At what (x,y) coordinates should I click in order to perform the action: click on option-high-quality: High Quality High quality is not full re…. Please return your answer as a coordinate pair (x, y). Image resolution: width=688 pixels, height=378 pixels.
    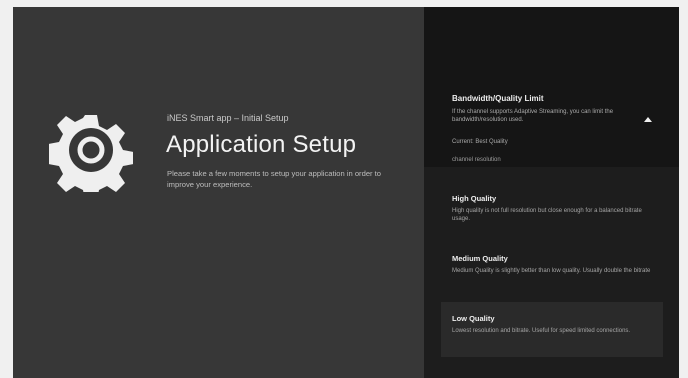
    Looking at the image, I should click on (552, 209).